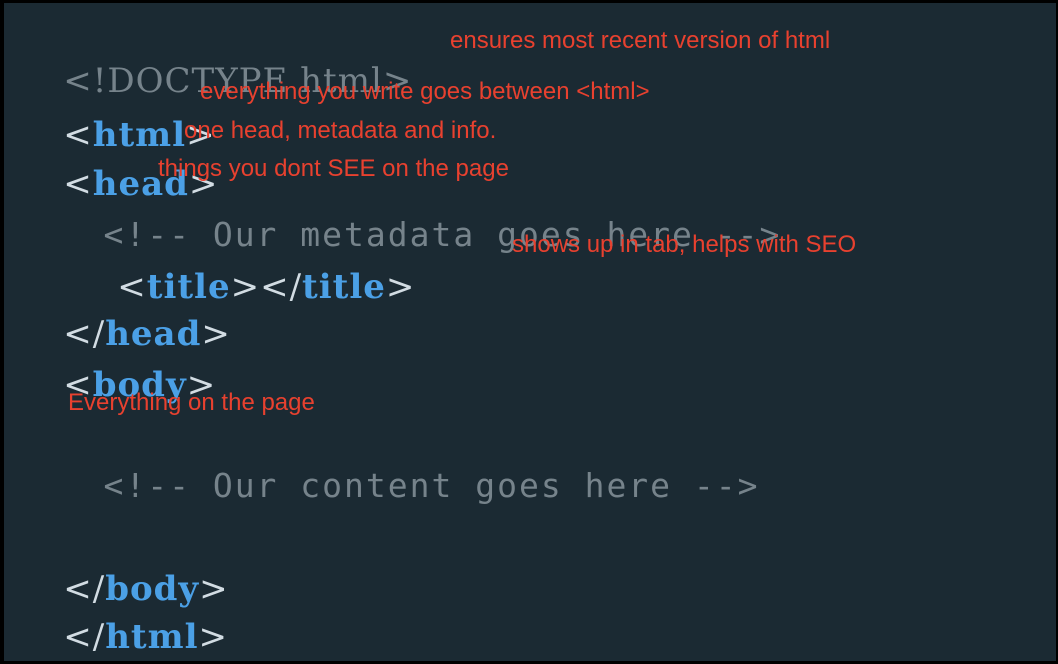  Describe the element at coordinates (344, 287) in the screenshot. I see `title-close-tag-name: title` at that location.